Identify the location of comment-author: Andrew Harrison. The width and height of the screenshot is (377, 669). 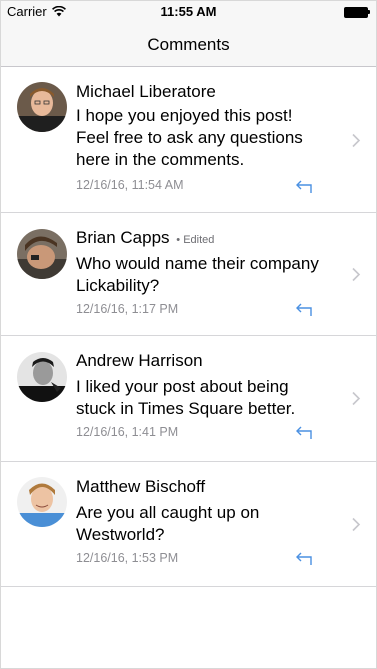
(139, 360).